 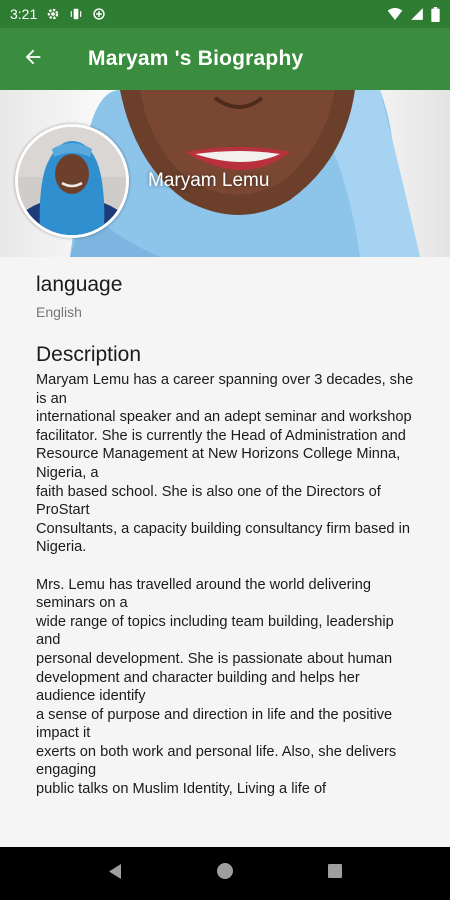 I want to click on back-button, so click(x=33, y=59).